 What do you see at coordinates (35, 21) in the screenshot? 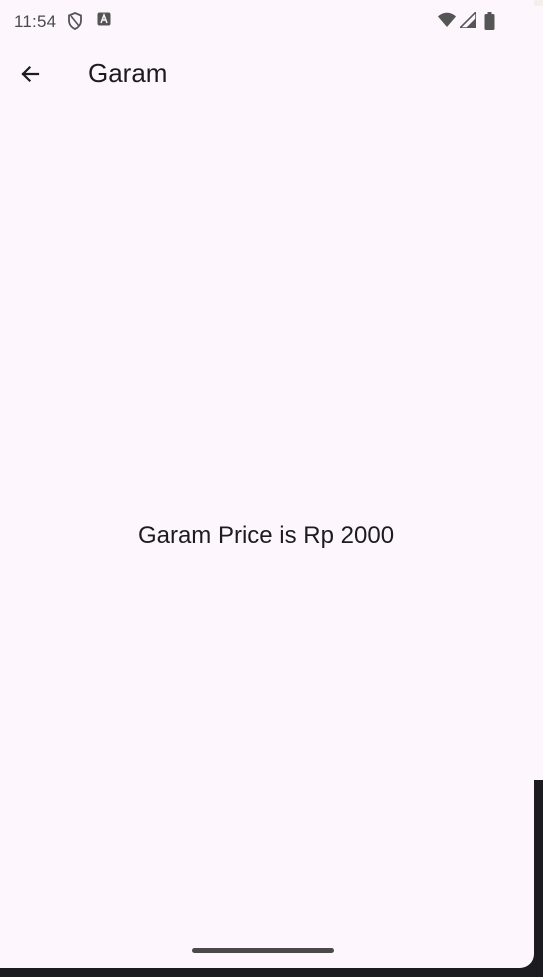
I see `status-time: 11:54` at bounding box center [35, 21].